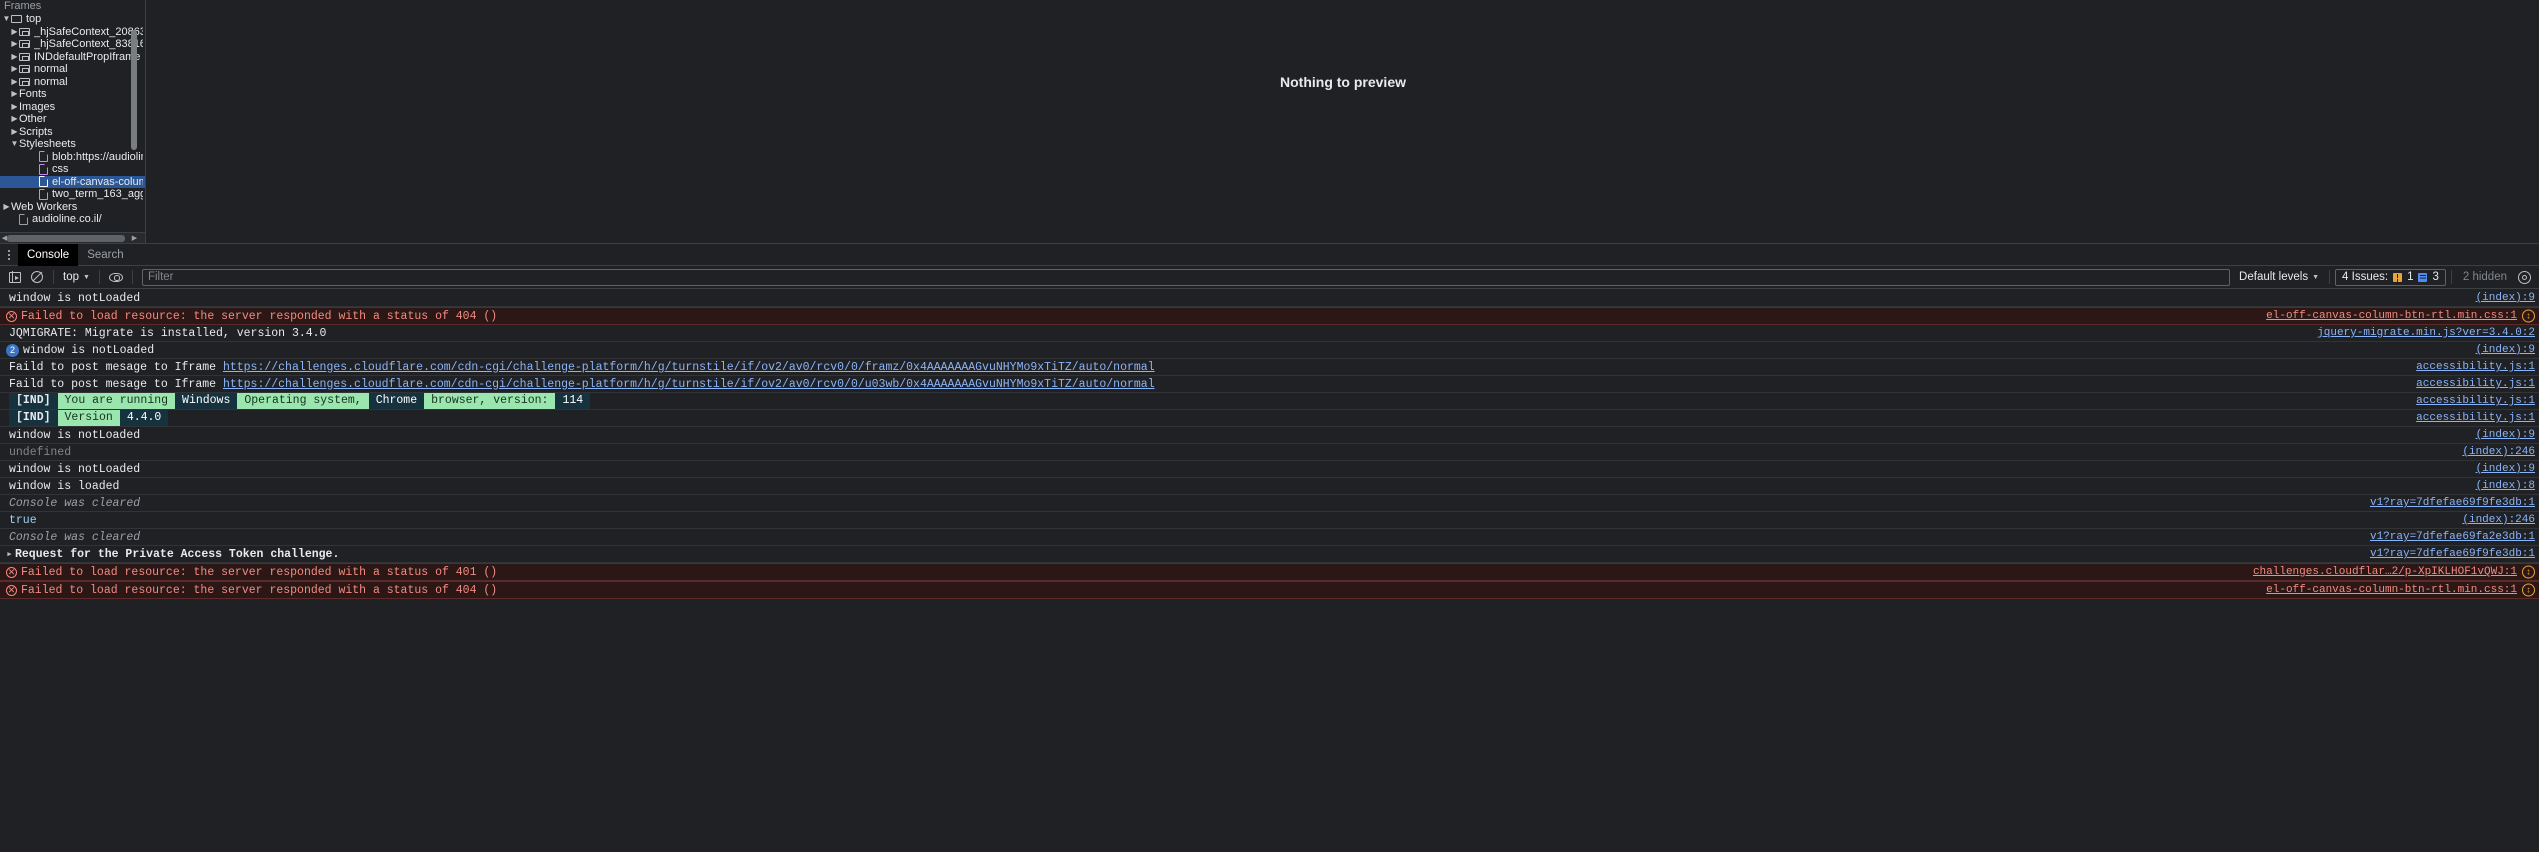  What do you see at coordinates (2426, 333) in the screenshot?
I see `source-location-link: jquery-migrate.min.js?ver=3.4.0:2` at bounding box center [2426, 333].